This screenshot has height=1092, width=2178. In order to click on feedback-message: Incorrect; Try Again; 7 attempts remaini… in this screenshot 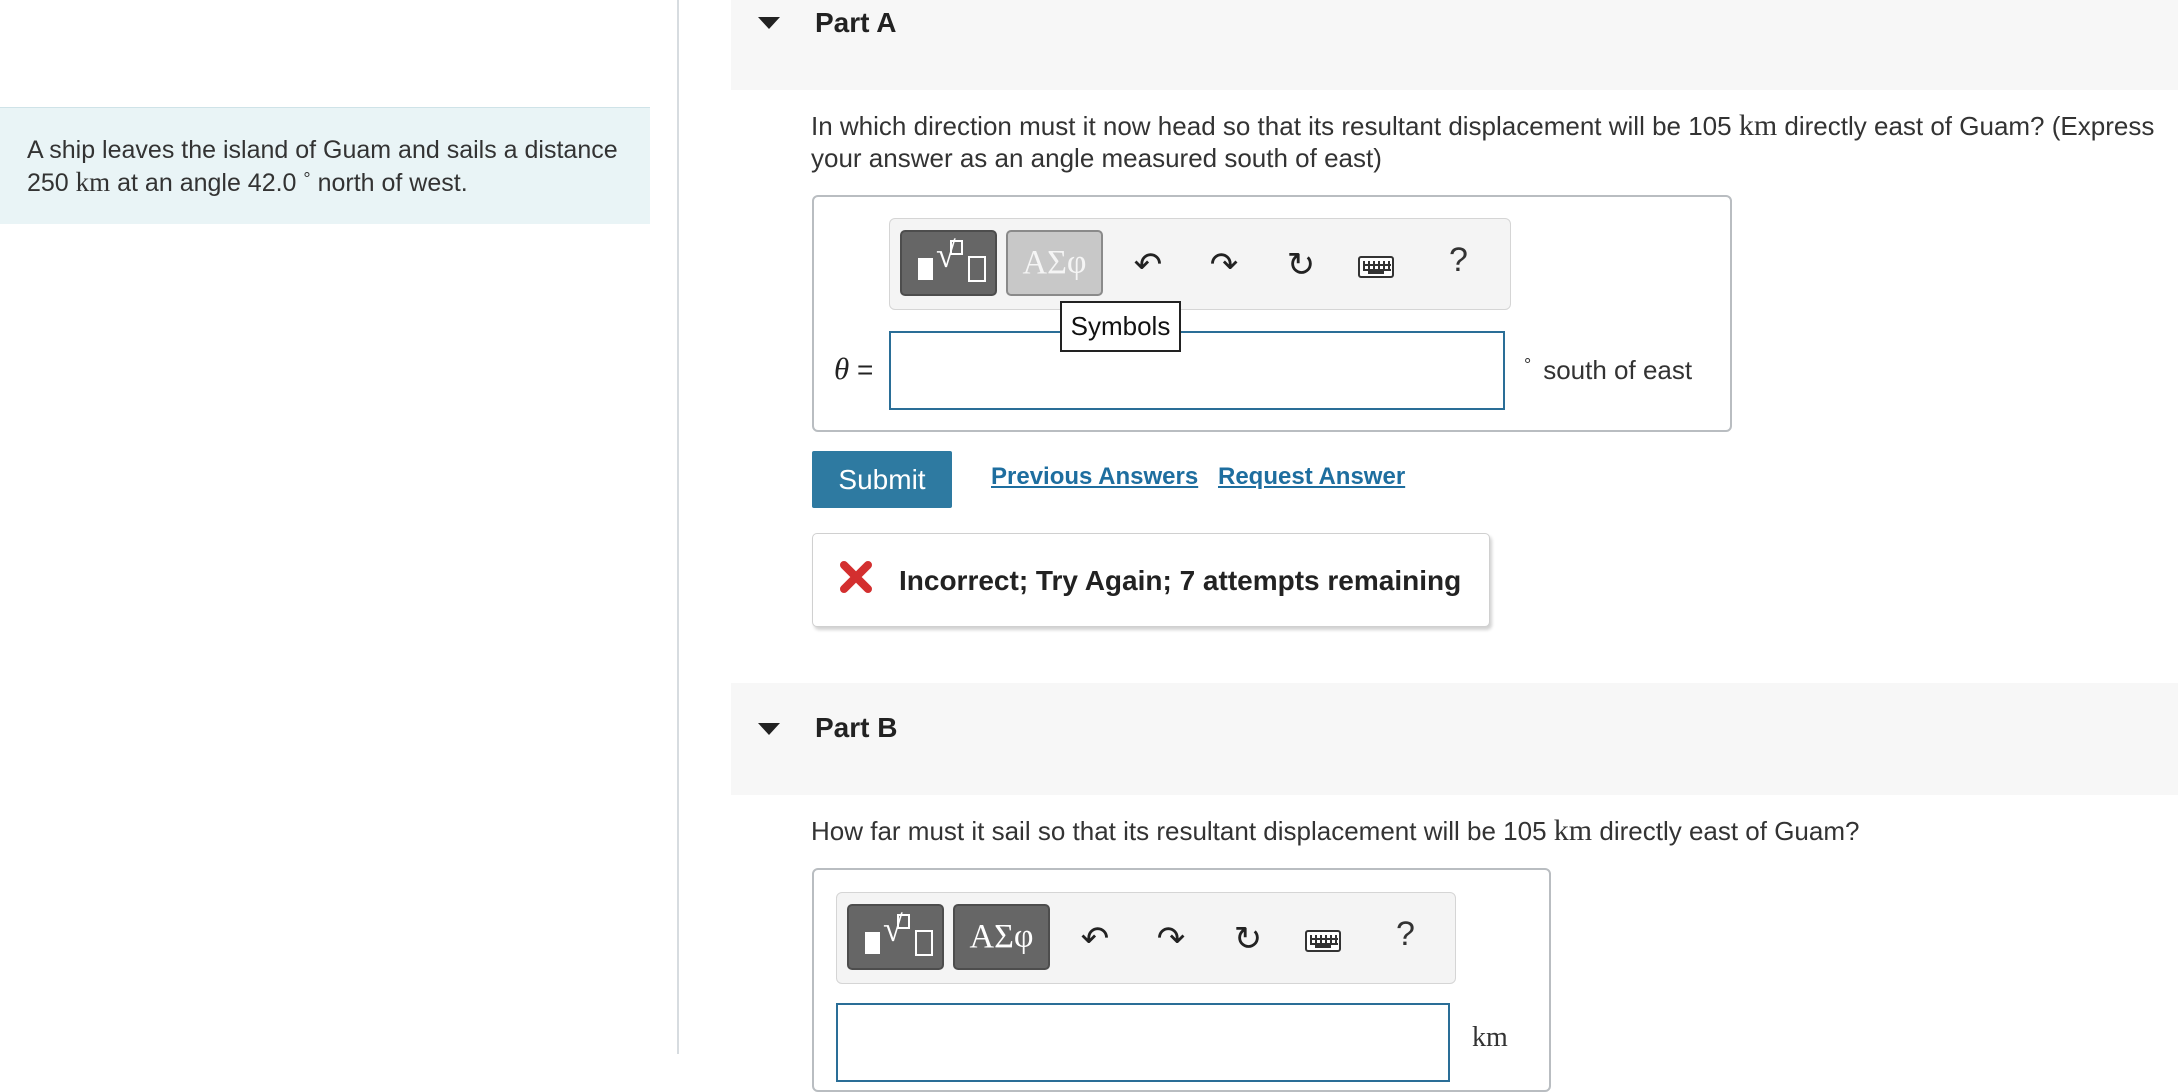, I will do `click(1180, 580)`.